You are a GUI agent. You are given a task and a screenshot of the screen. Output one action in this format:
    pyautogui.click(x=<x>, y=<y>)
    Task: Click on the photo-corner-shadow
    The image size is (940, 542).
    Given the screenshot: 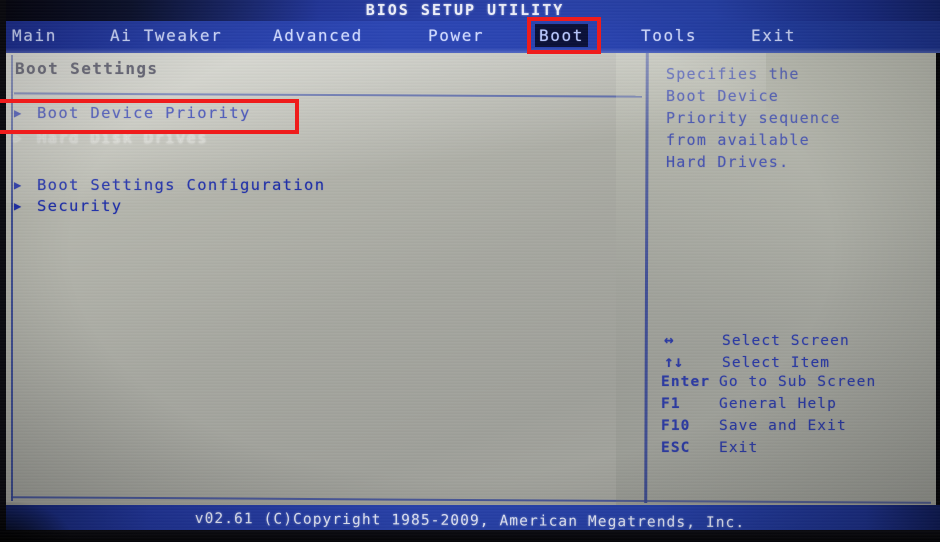 What is the action you would take?
    pyautogui.click(x=35, y=522)
    